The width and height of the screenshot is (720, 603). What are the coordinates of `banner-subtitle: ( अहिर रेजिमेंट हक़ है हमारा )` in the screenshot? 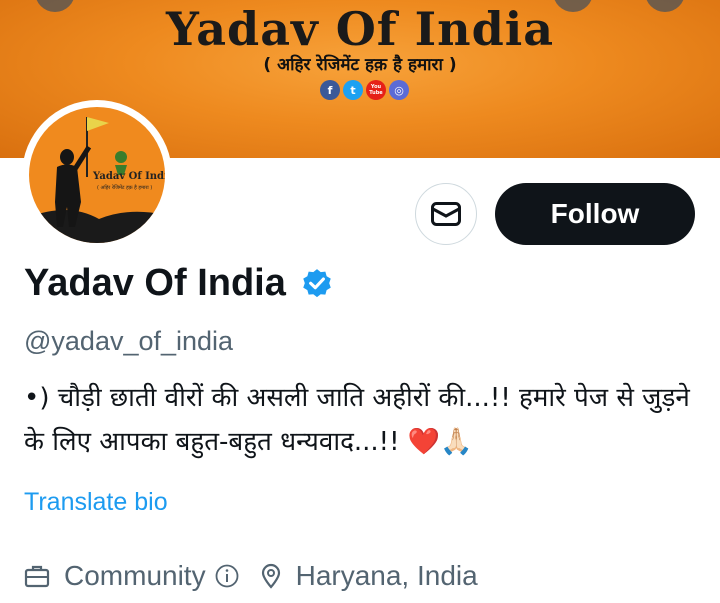 It's located at (360, 65).